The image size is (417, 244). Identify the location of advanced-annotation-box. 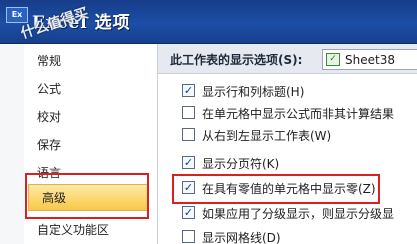
(87, 196).